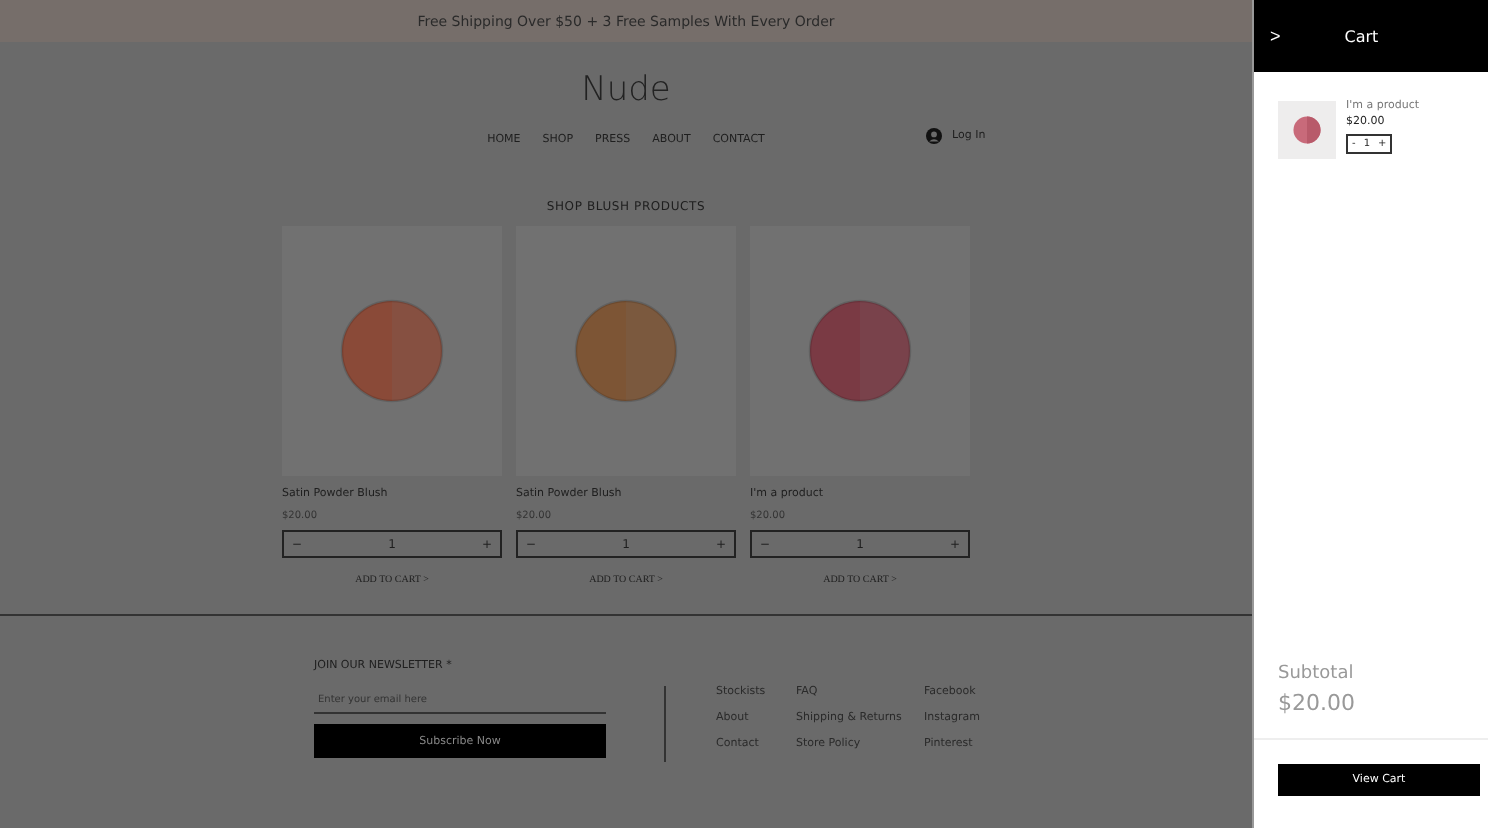 The width and height of the screenshot is (1488, 828). Describe the element at coordinates (1316, 674) in the screenshot. I see `subtotal-label: Subtotal` at that location.